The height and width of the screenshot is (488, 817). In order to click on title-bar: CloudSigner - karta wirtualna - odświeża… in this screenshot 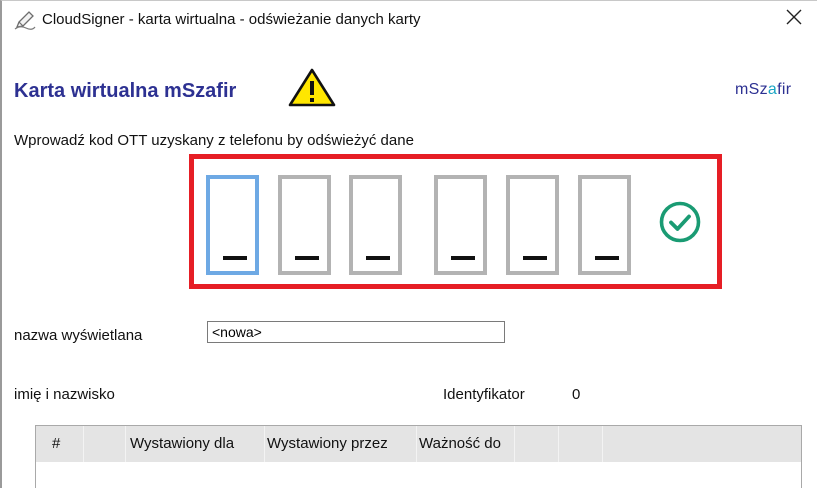, I will do `click(409, 19)`.